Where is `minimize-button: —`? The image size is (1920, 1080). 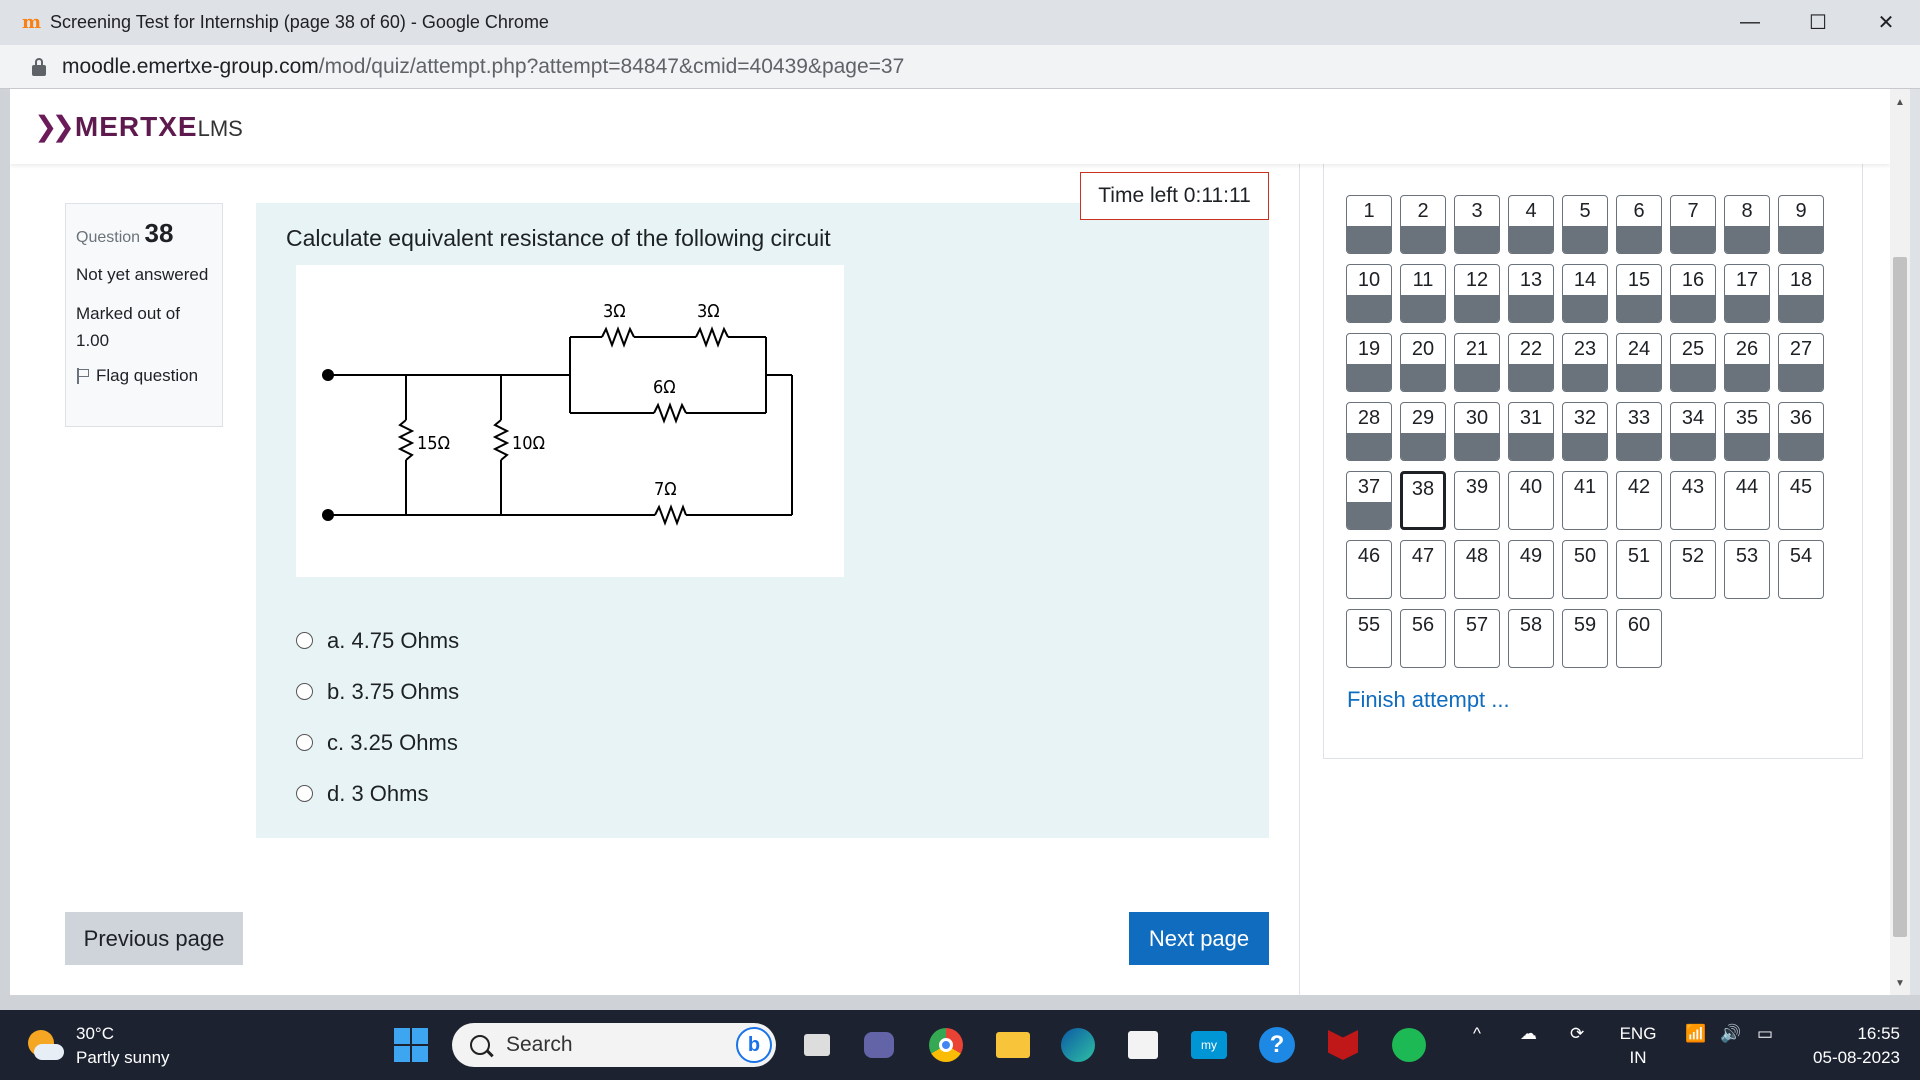 minimize-button: — is located at coordinates (1750, 22).